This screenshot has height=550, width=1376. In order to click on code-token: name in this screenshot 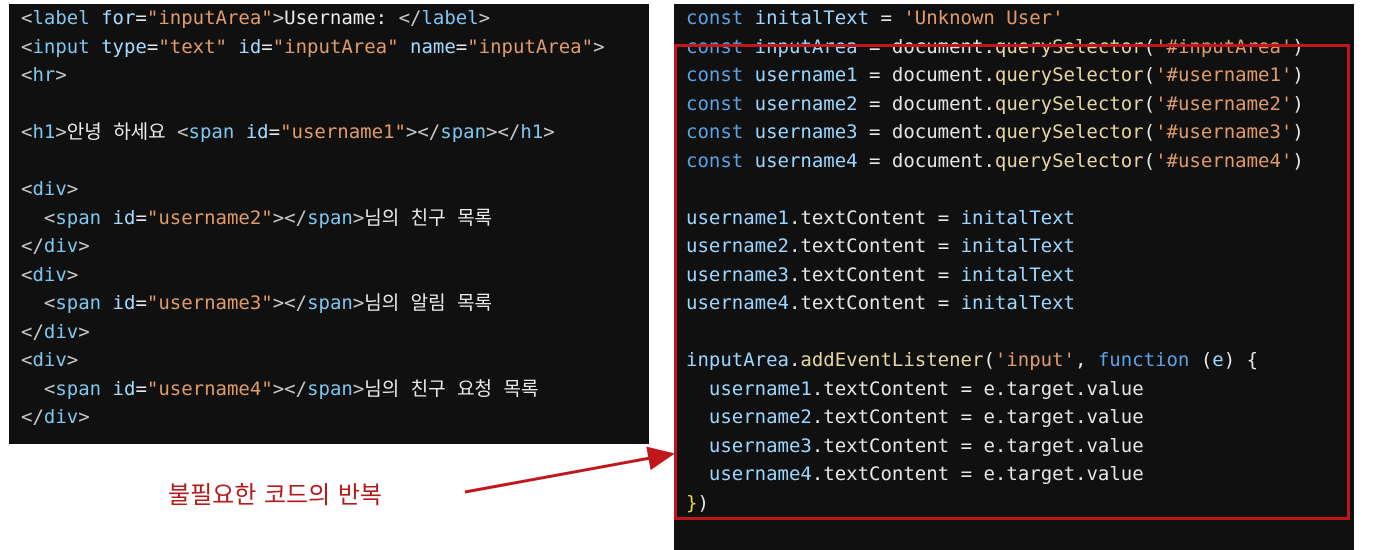, I will do `click(427, 46)`.